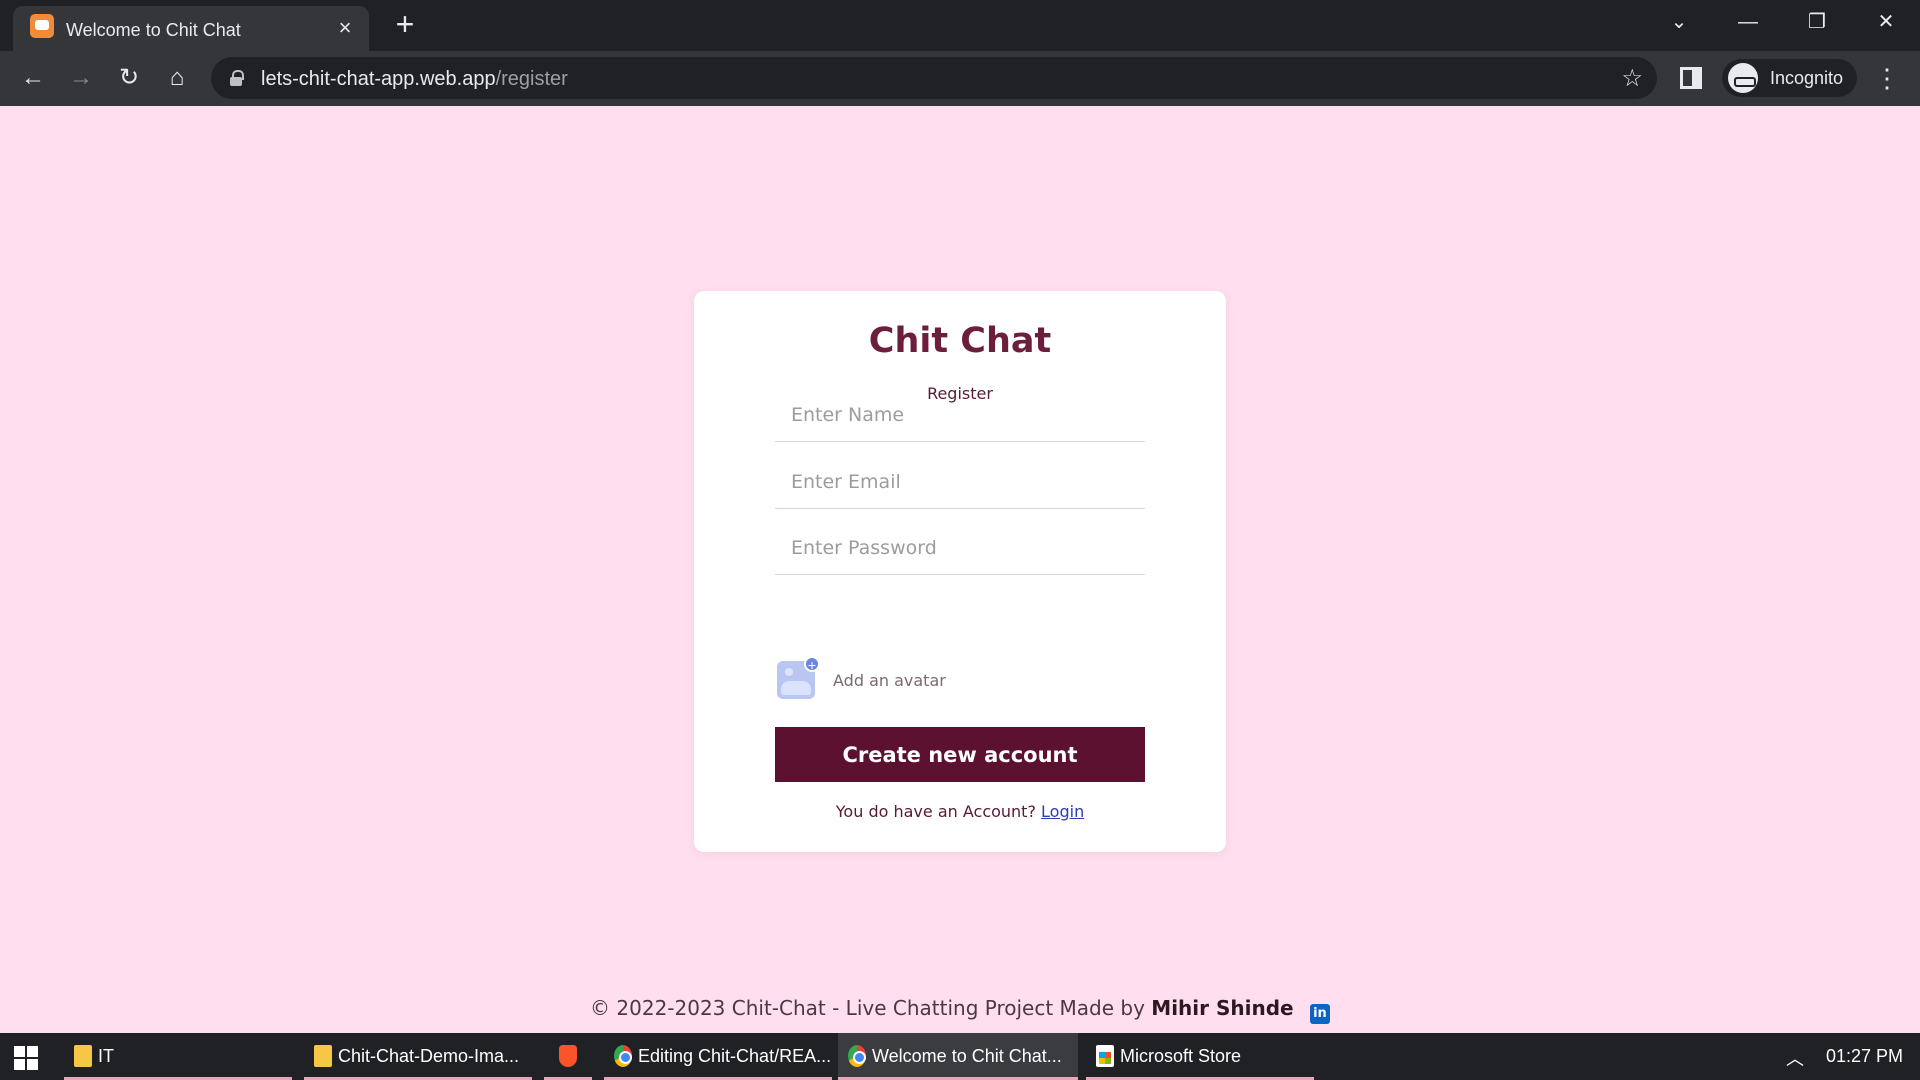  I want to click on lock-icon, so click(237, 78).